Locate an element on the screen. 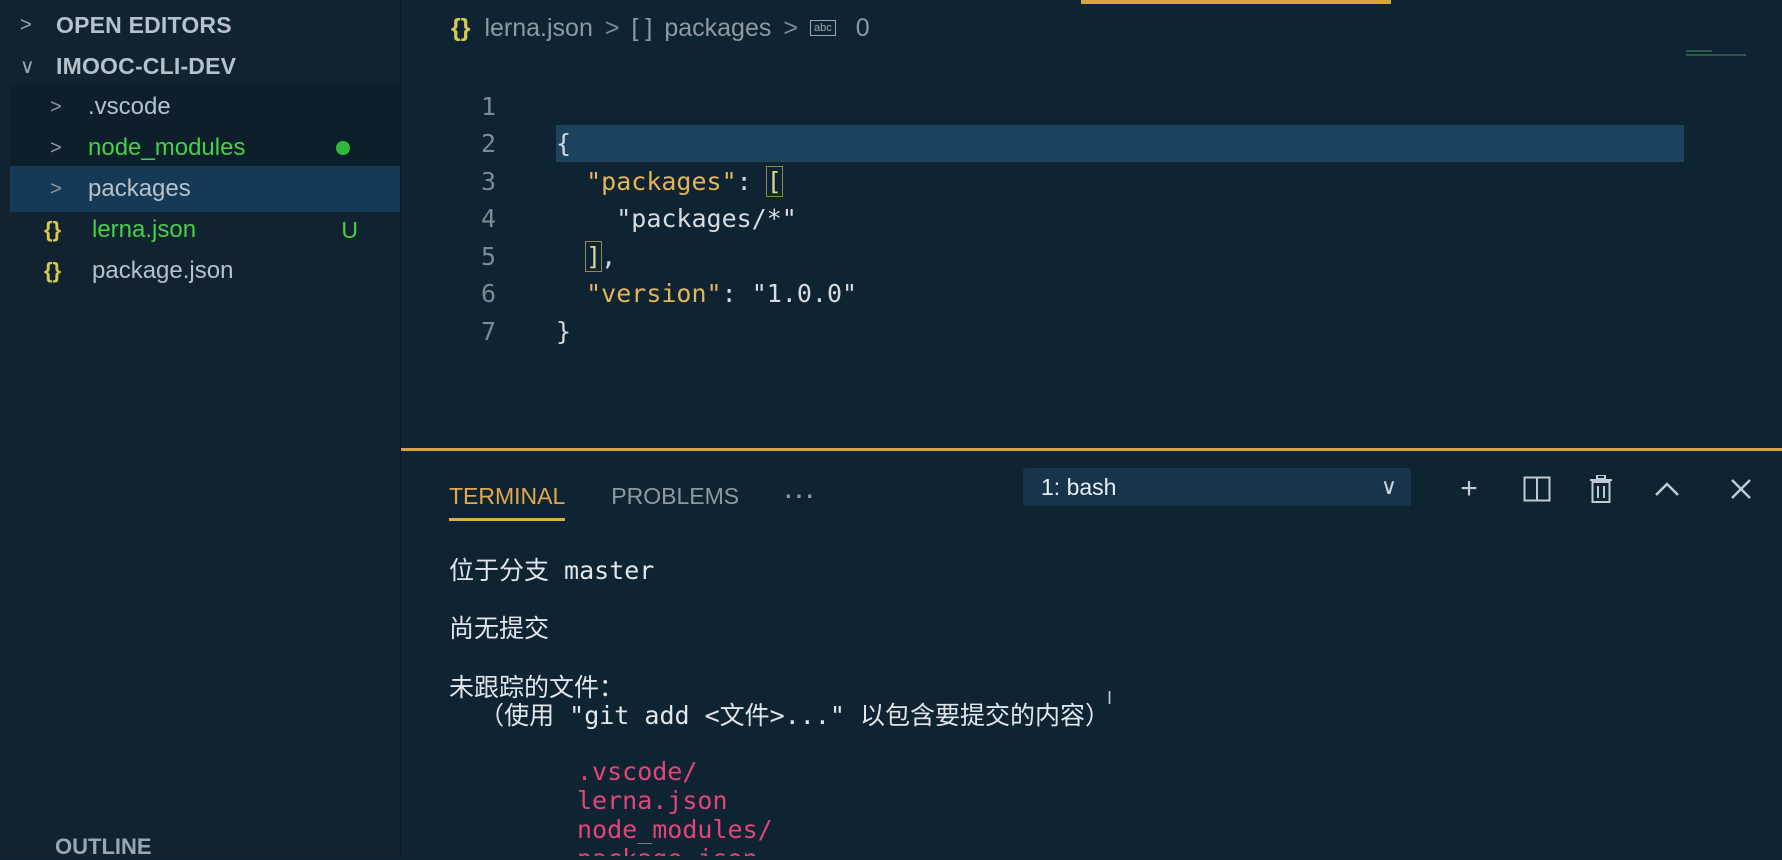 Image resolution: width=1782 pixels, height=860 pixels. chevron-up-icon is located at coordinates (1667, 489).